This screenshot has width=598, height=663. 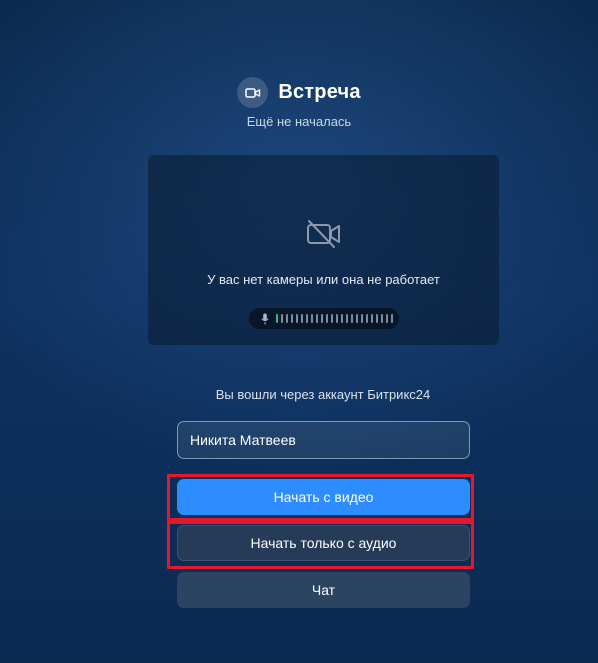 What do you see at coordinates (323, 590) in the screenshot?
I see `chat-button: Чат` at bounding box center [323, 590].